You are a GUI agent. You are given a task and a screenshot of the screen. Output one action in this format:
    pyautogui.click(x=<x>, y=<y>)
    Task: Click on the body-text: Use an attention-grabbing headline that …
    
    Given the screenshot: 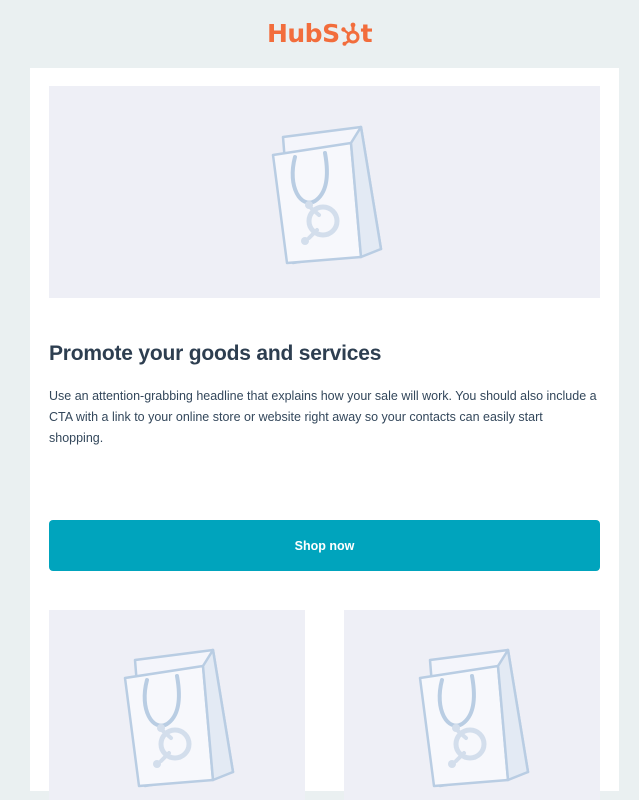 What is the action you would take?
    pyautogui.click(x=323, y=417)
    